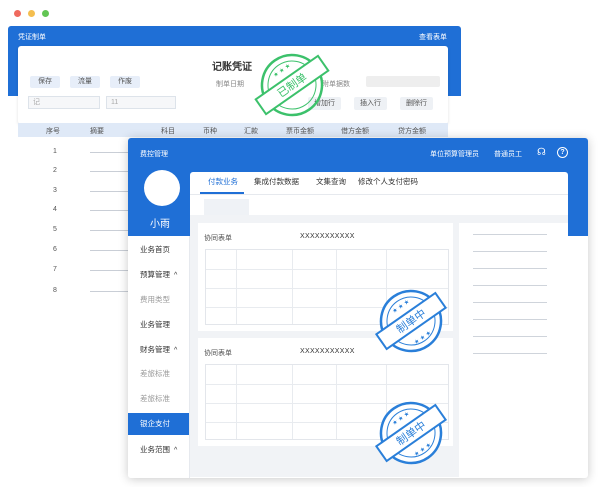  Describe the element at coordinates (210, 131) in the screenshot. I see `column-header: 币种` at that location.